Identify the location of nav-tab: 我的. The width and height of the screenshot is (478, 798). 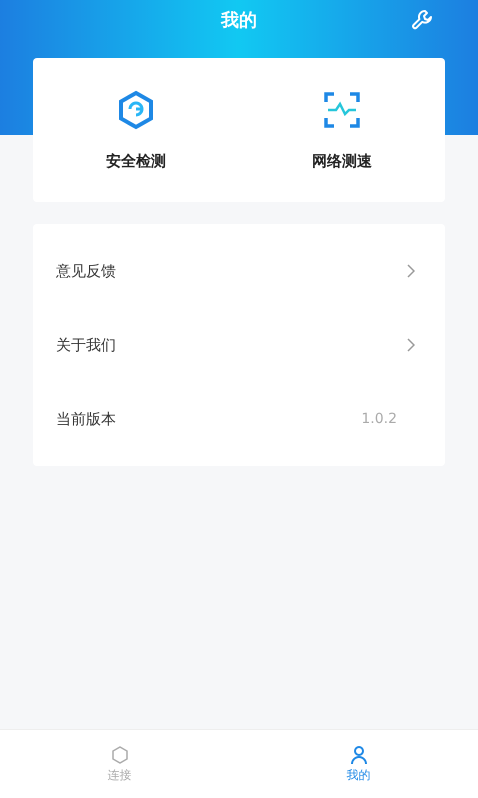
(358, 764).